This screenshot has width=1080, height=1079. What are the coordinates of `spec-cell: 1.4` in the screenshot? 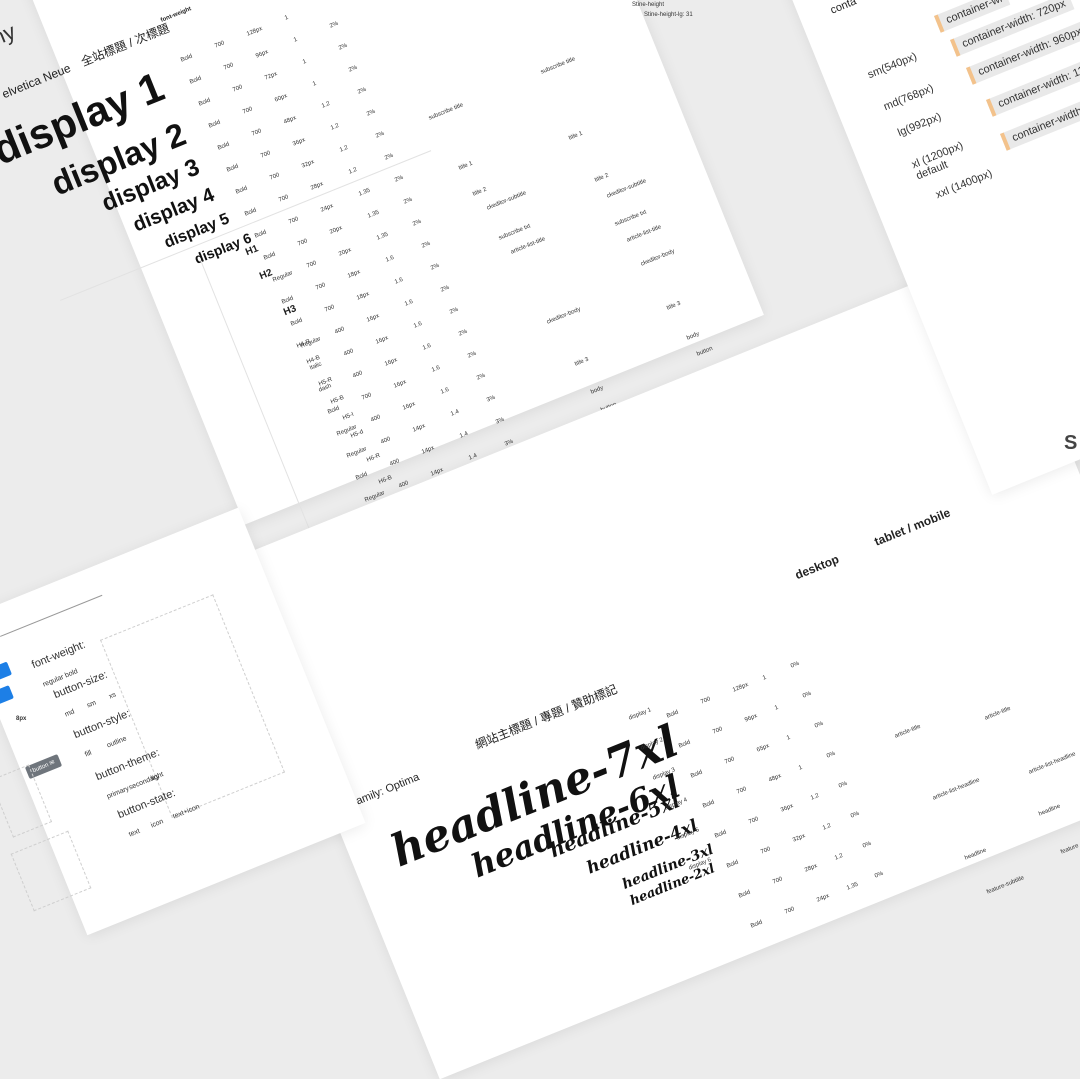 It's located at (463, 435).